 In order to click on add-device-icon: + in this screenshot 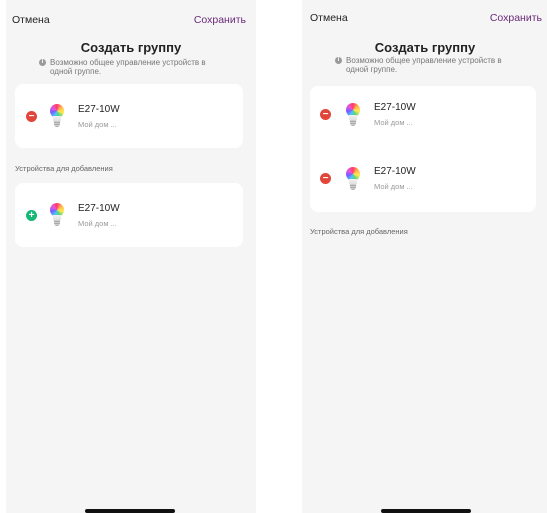, I will do `click(31, 215)`.